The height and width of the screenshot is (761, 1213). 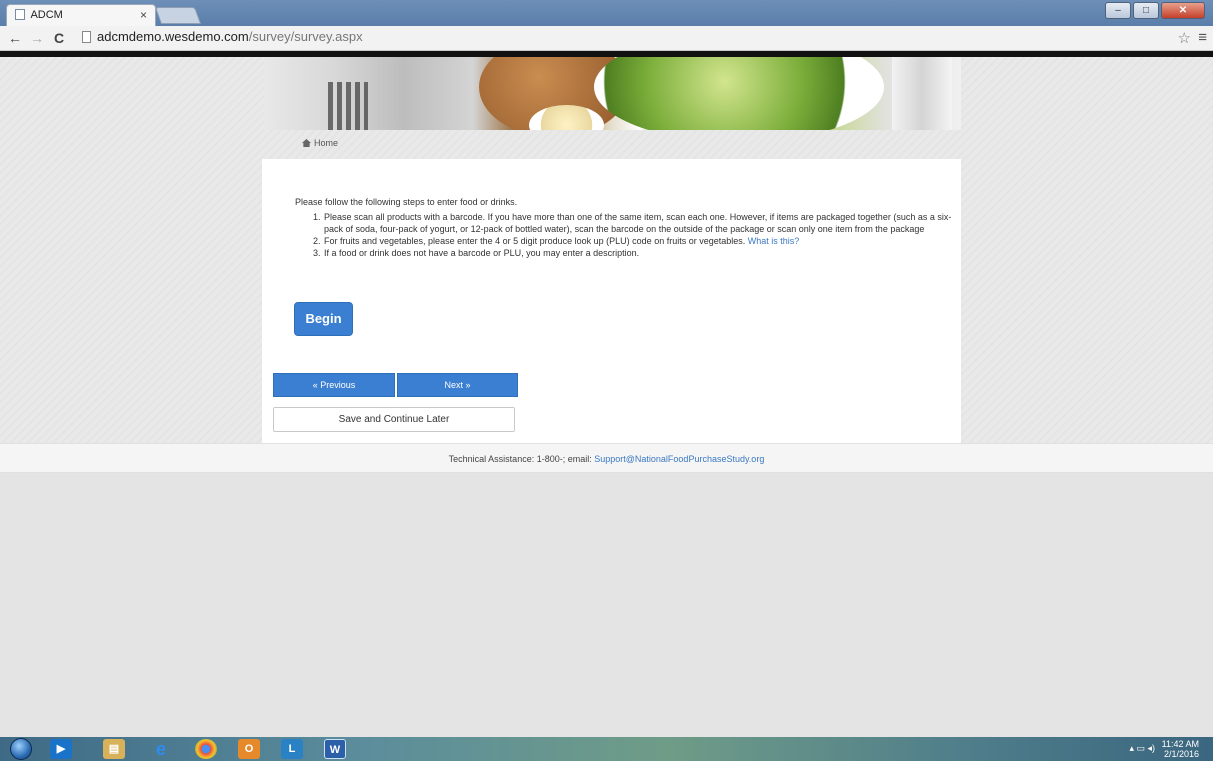 I want to click on window-controls: – □ ✕, so click(x=1155, y=10).